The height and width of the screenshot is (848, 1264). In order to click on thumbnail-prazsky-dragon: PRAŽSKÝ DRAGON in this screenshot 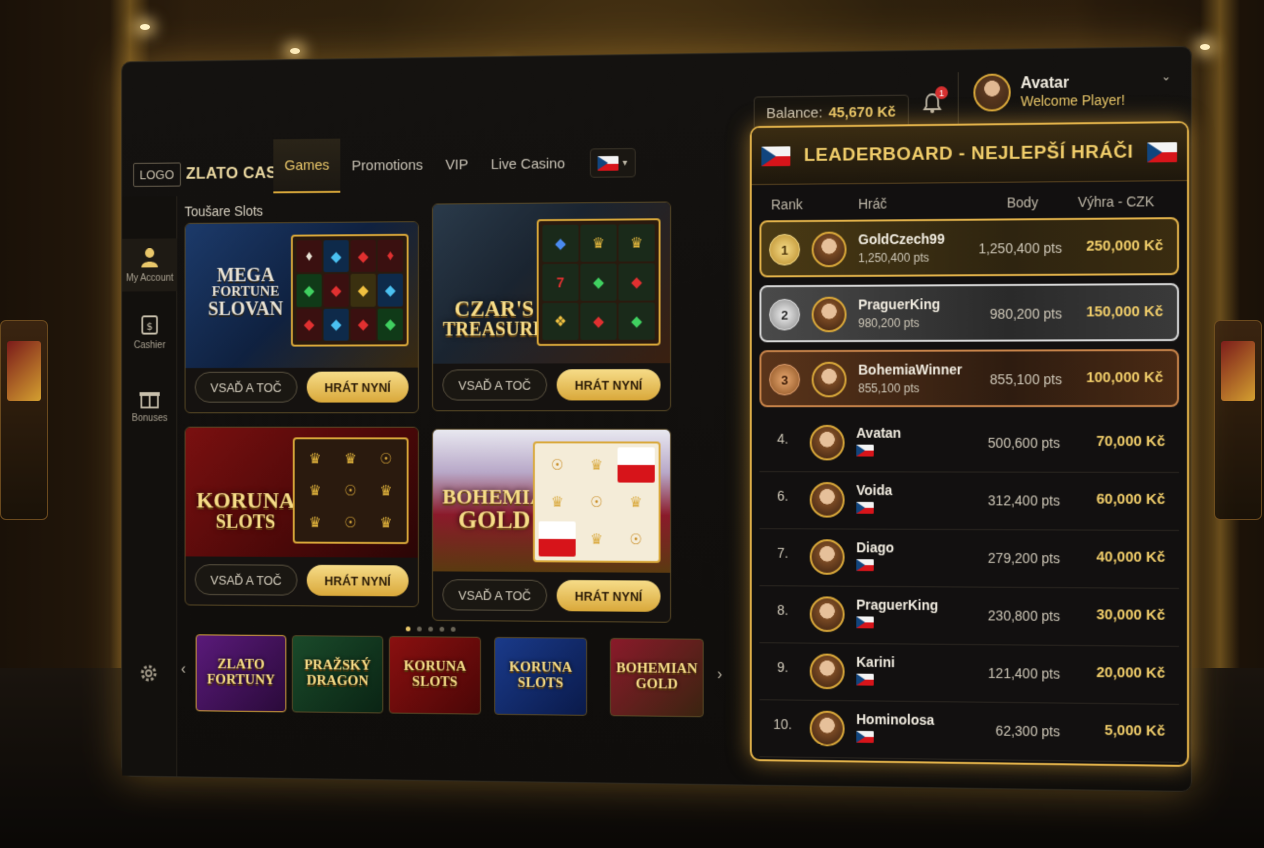, I will do `click(337, 674)`.